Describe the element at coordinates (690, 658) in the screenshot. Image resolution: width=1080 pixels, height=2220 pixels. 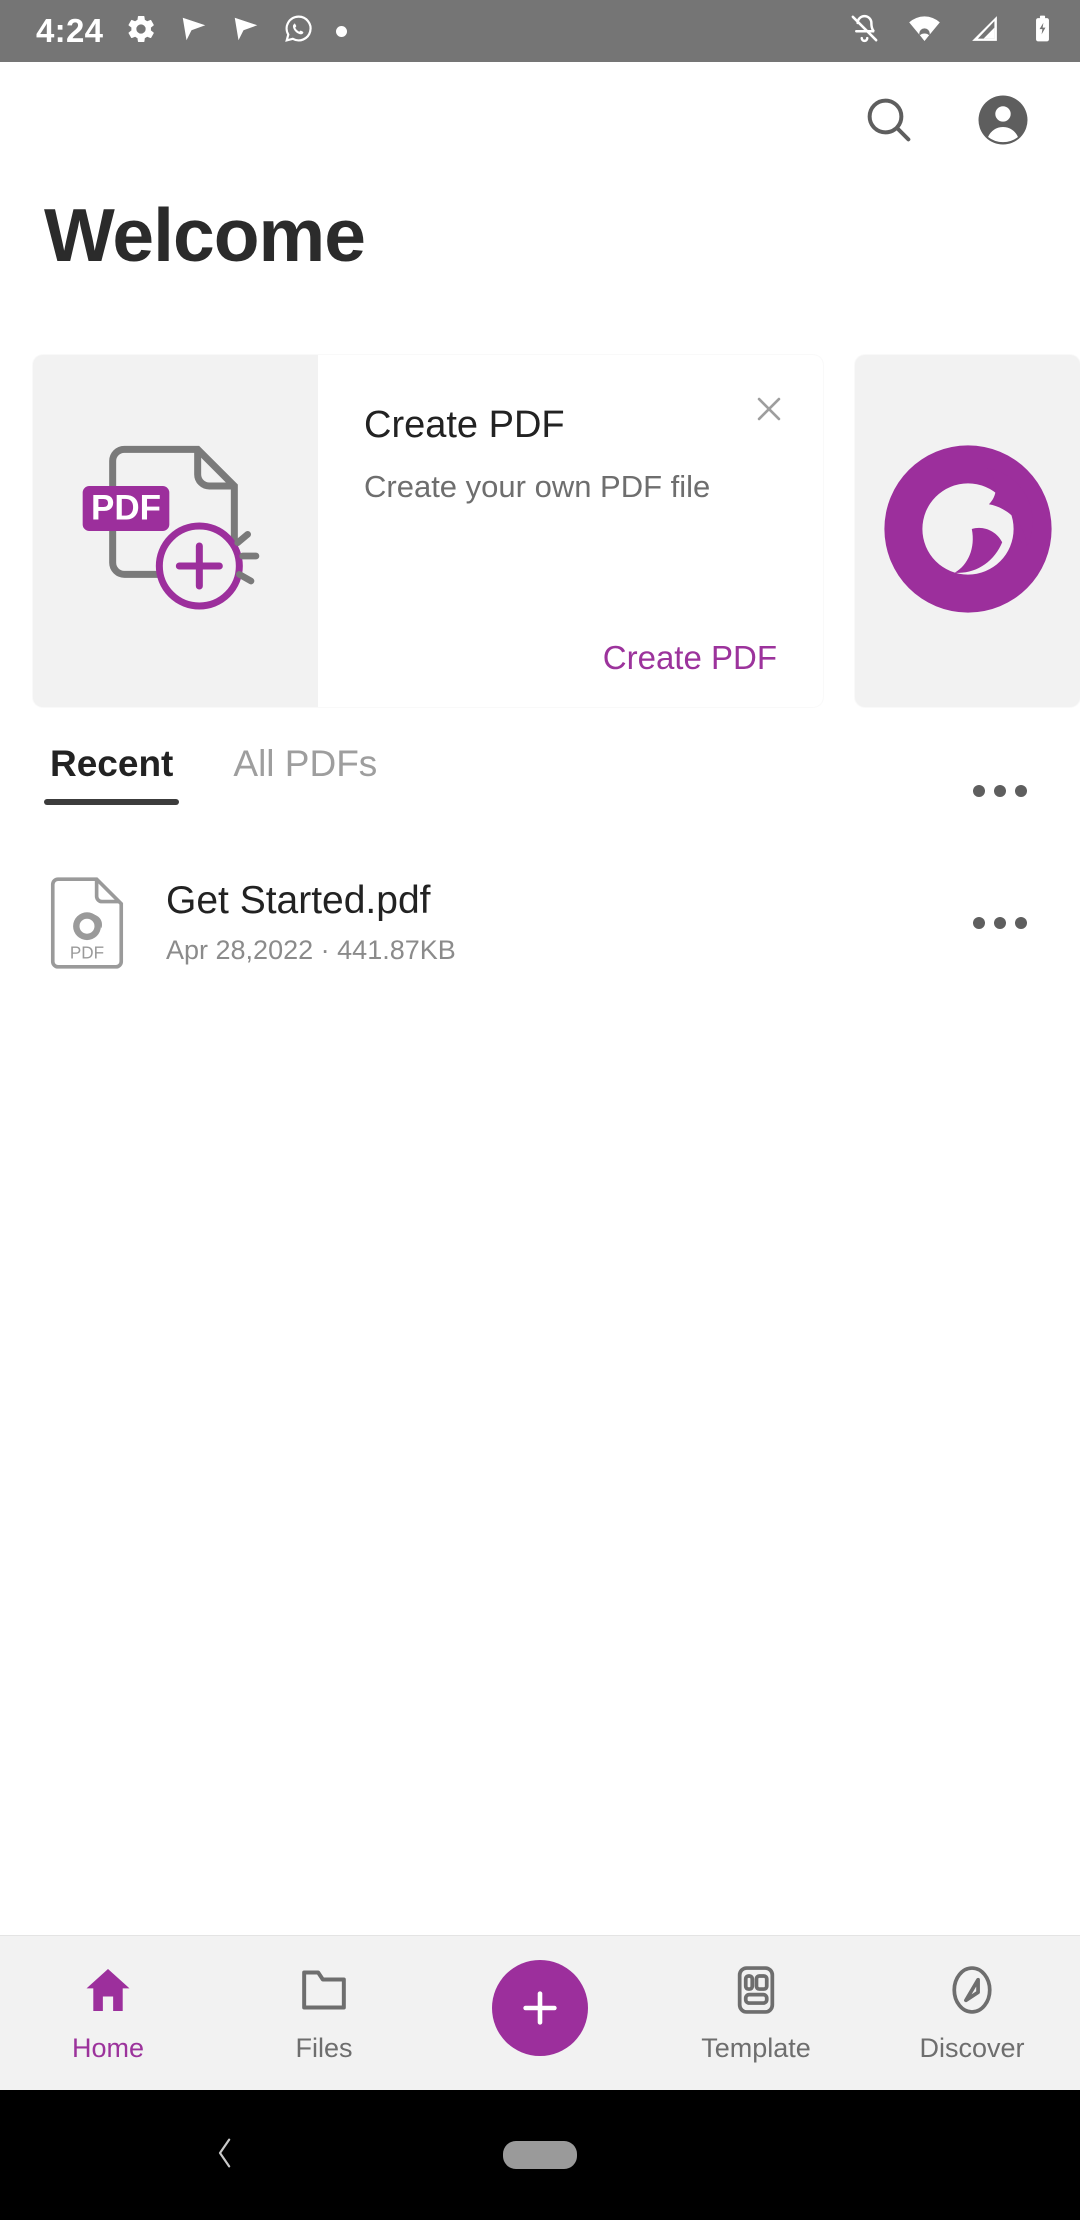
I see `create-pdf-button: Create PDF` at that location.